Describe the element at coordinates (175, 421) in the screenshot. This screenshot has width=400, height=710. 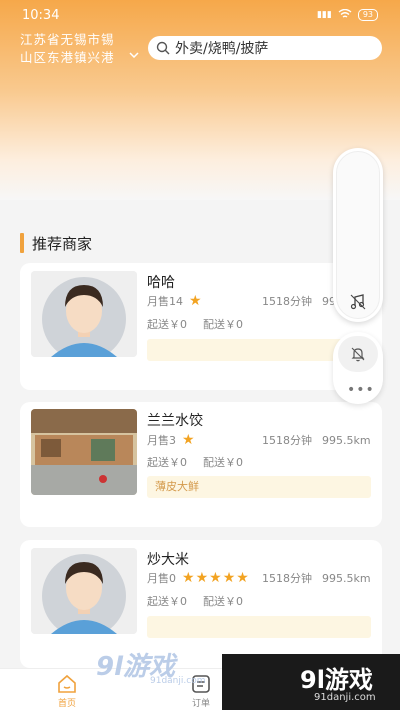
I see `shop-name: 兰兰水饺` at that location.